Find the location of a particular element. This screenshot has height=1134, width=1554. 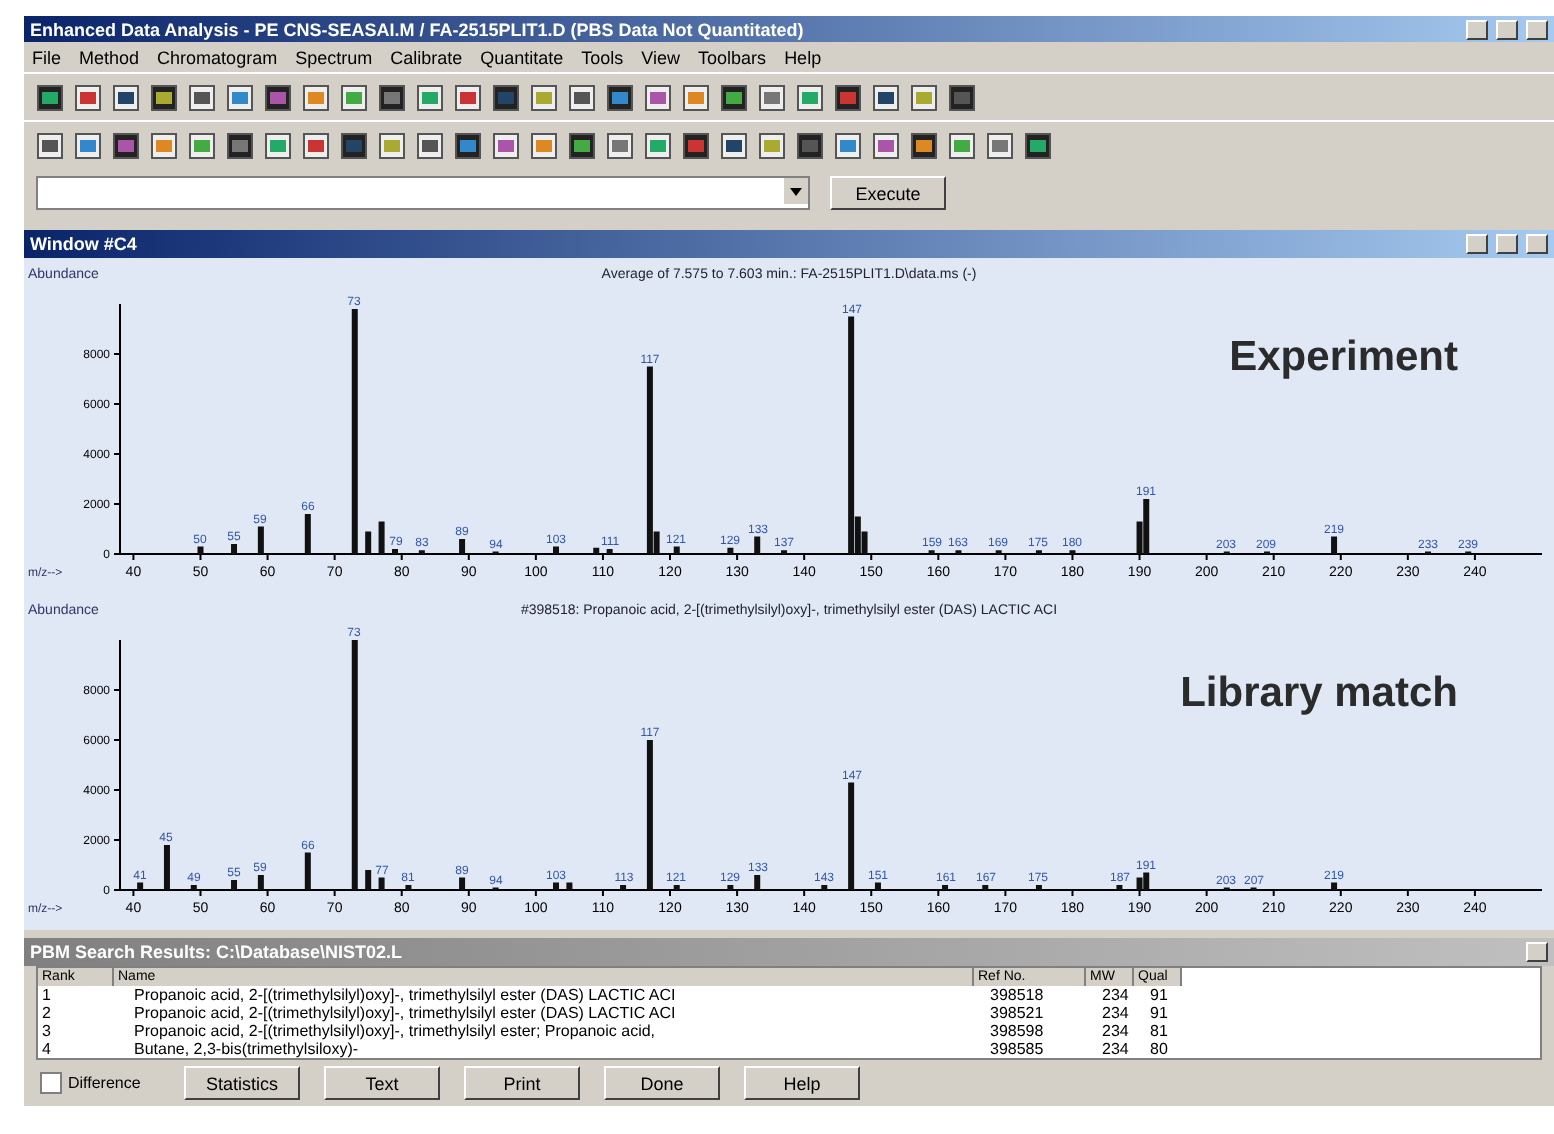

table-cell-text: 1 is located at coordinates (46, 995).